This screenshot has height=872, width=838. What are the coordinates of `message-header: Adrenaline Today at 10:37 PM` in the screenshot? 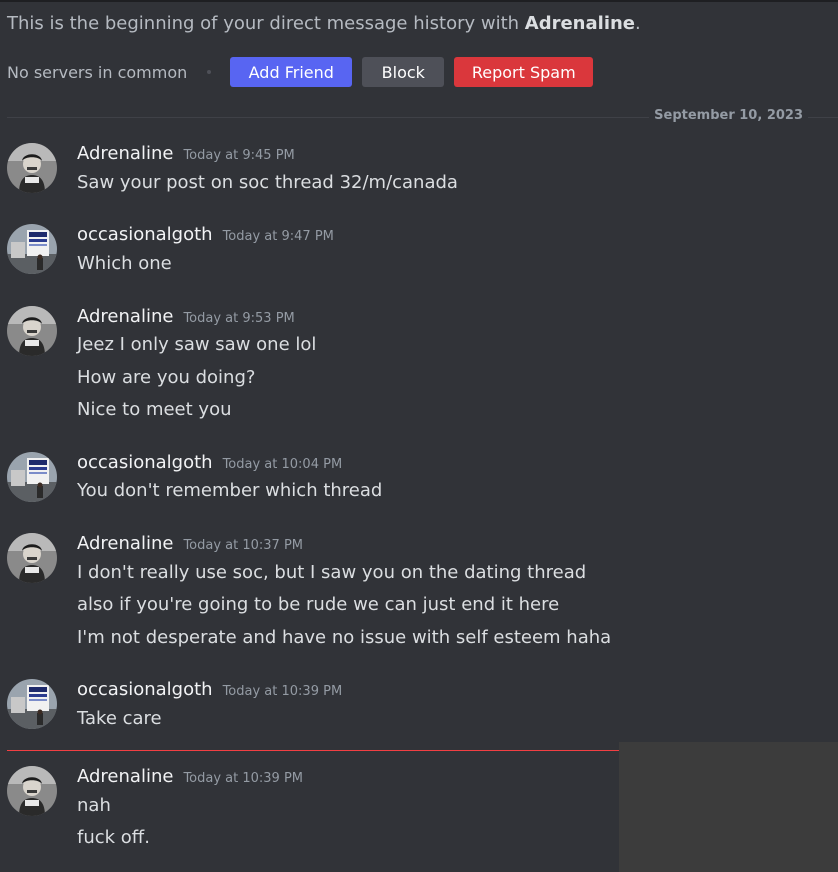 It's located at (190, 546).